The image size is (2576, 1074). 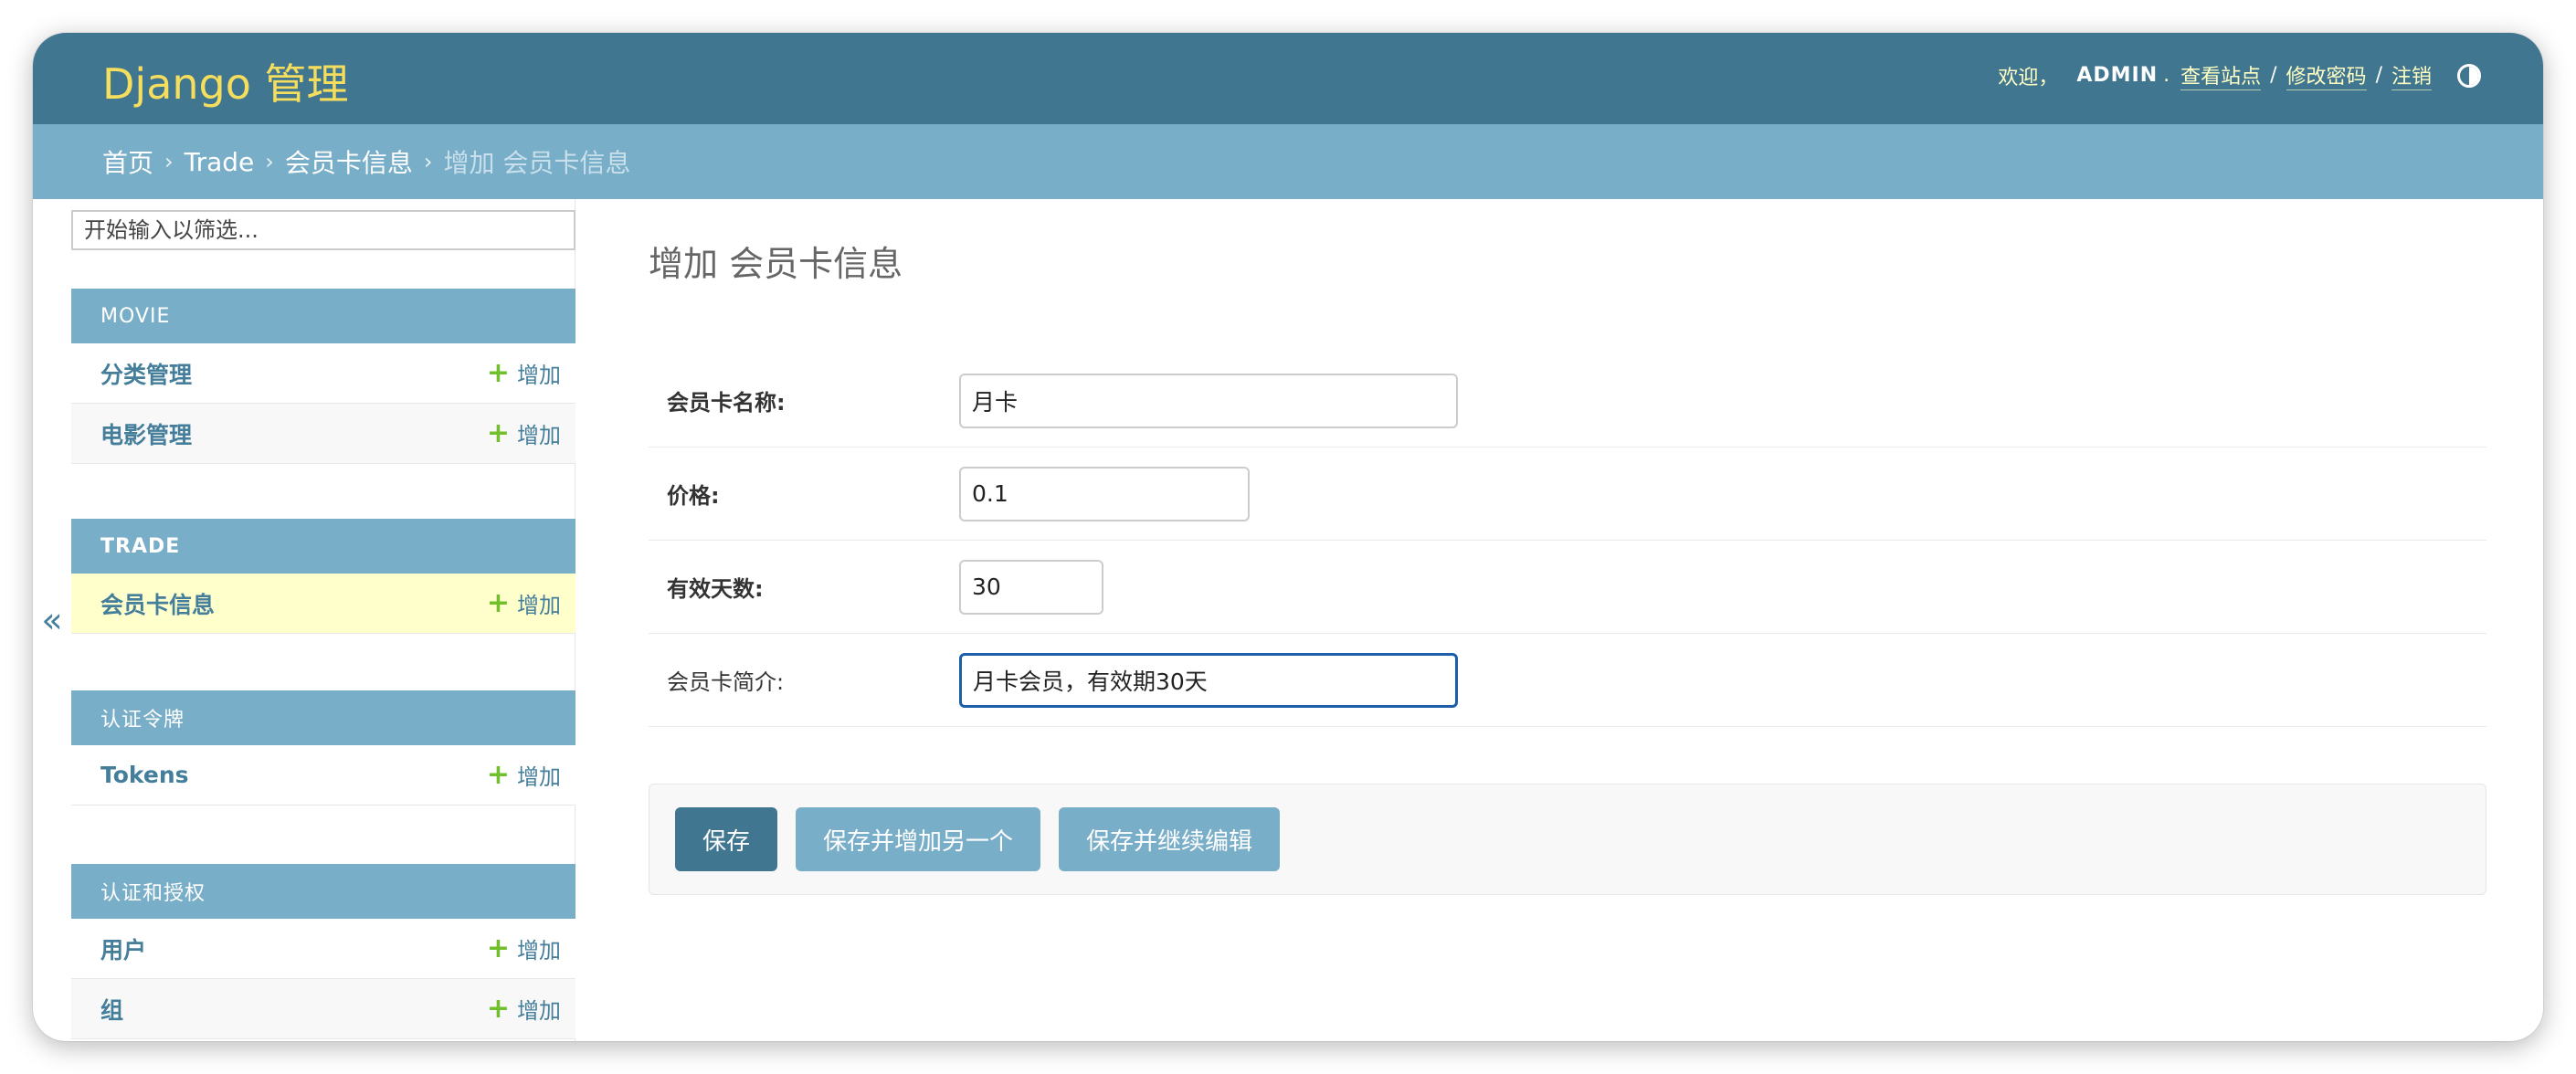 What do you see at coordinates (726, 403) in the screenshot?
I see `field-label: 会员卡名称:` at bounding box center [726, 403].